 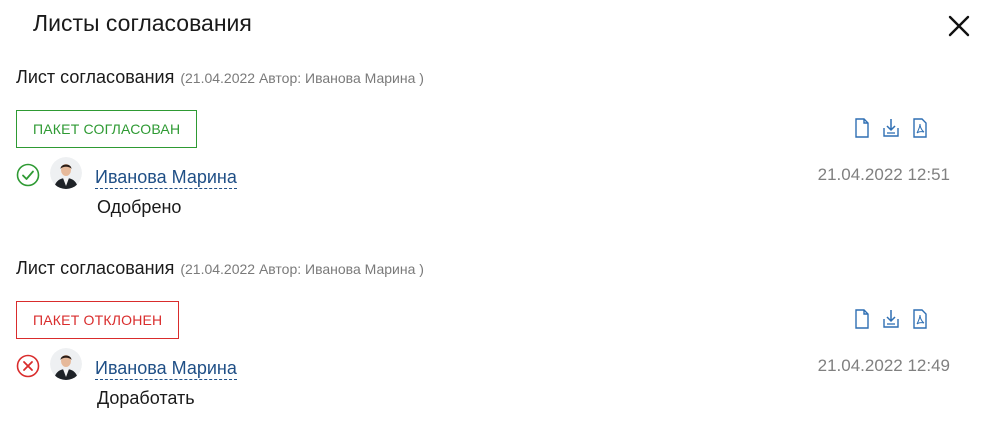 What do you see at coordinates (146, 398) in the screenshot?
I see `decision-text: Доработать` at bounding box center [146, 398].